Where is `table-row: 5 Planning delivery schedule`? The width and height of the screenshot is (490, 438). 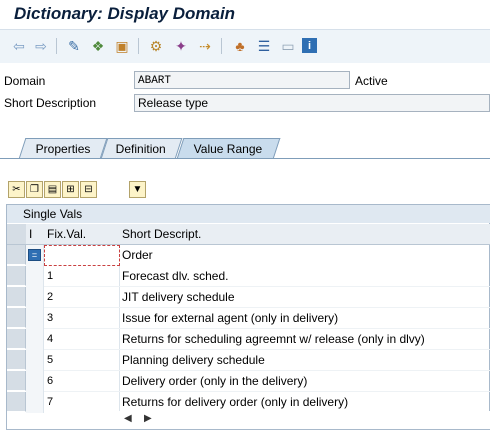 table-row: 5 Planning delivery schedule is located at coordinates (248, 360).